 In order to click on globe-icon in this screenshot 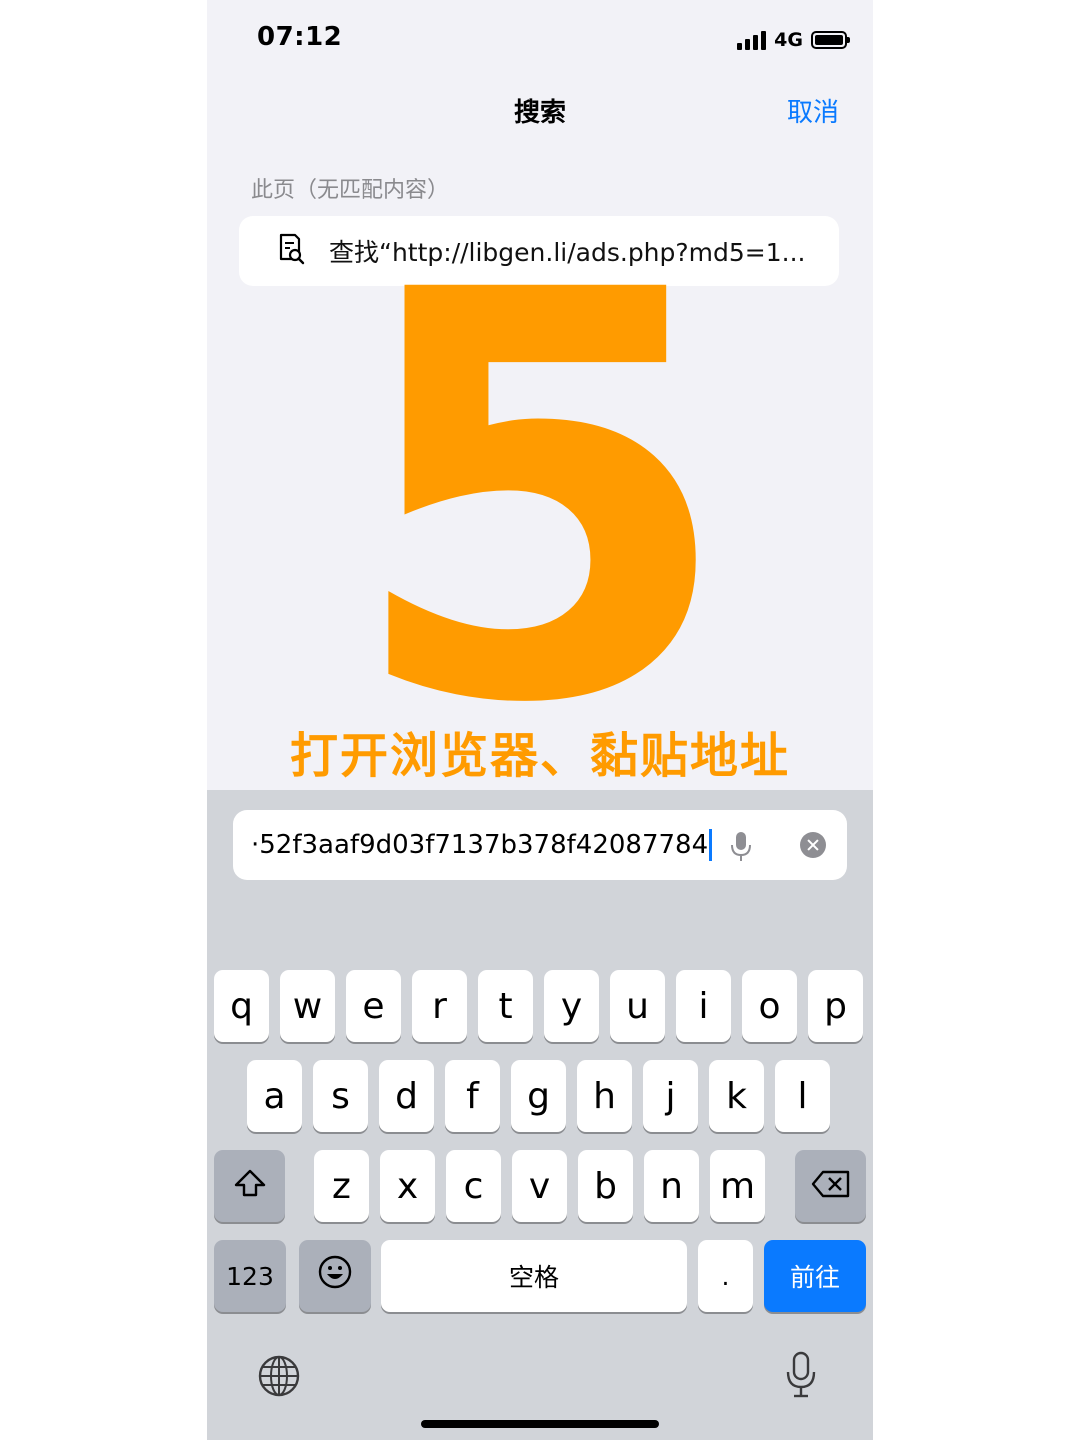, I will do `click(279, 1378)`.